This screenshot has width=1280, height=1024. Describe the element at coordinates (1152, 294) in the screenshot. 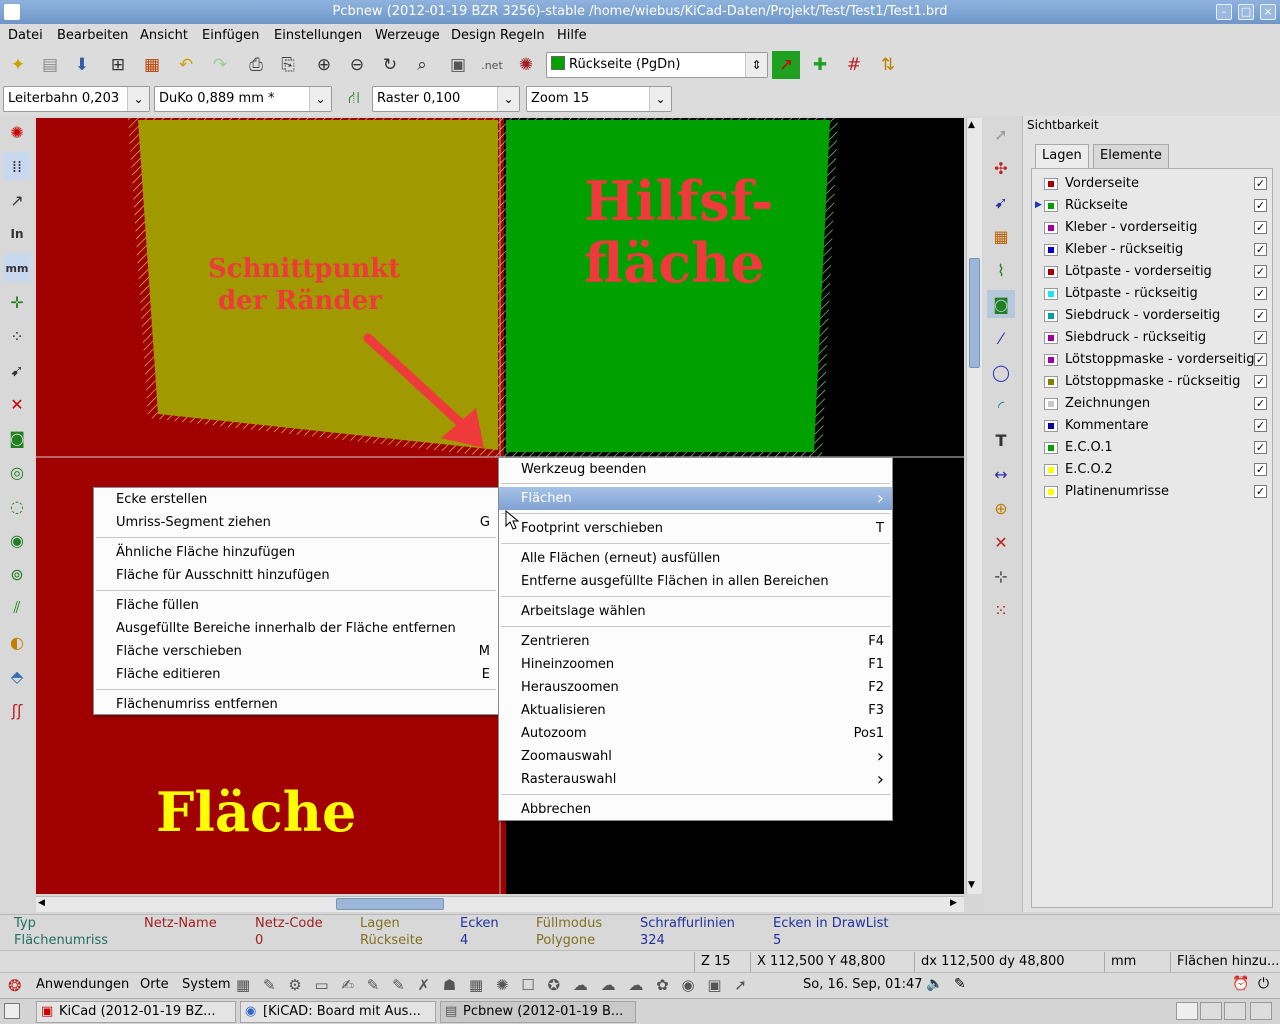

I see `layer-row: Lötpaste - rückseitig ✓` at that location.